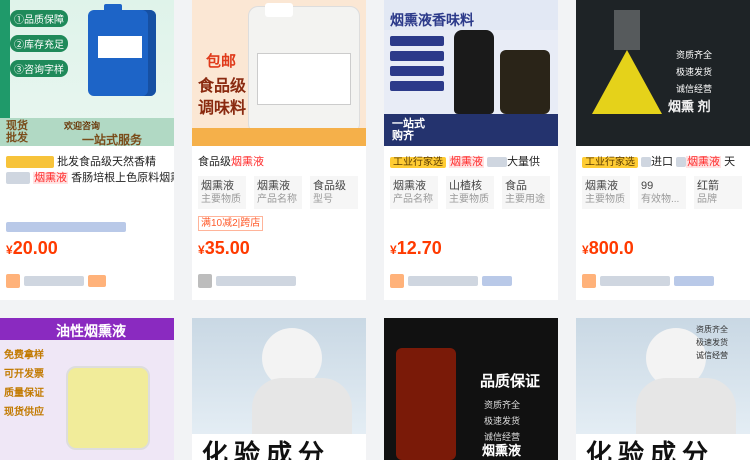 The width and height of the screenshot is (750, 460). What do you see at coordinates (222, 86) in the screenshot?
I see `image-line2: 食品级` at bounding box center [222, 86].